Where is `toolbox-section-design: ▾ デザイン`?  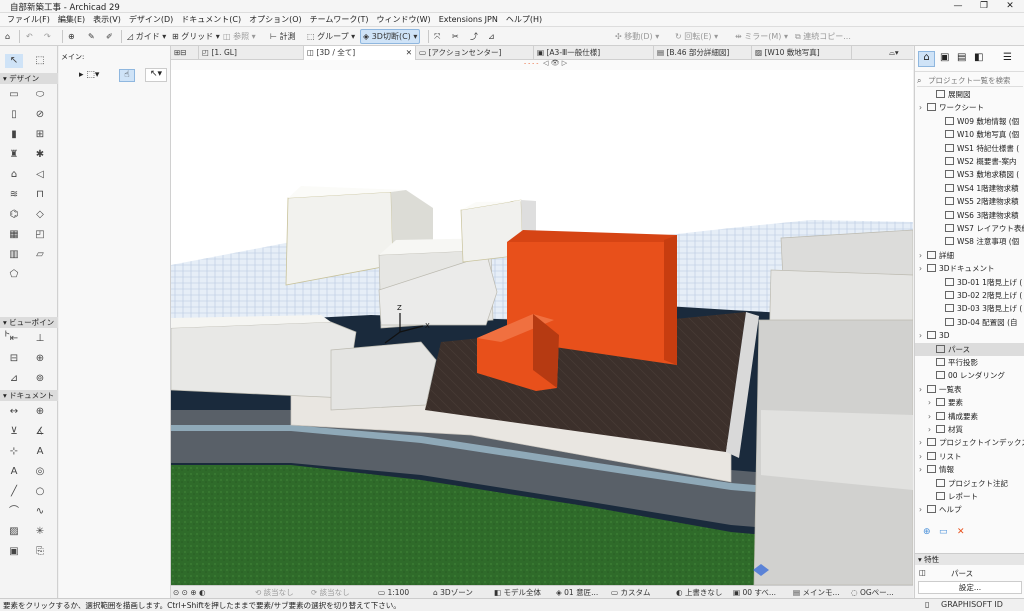
toolbox-section-design: ▾ デザイン is located at coordinates (29, 78).